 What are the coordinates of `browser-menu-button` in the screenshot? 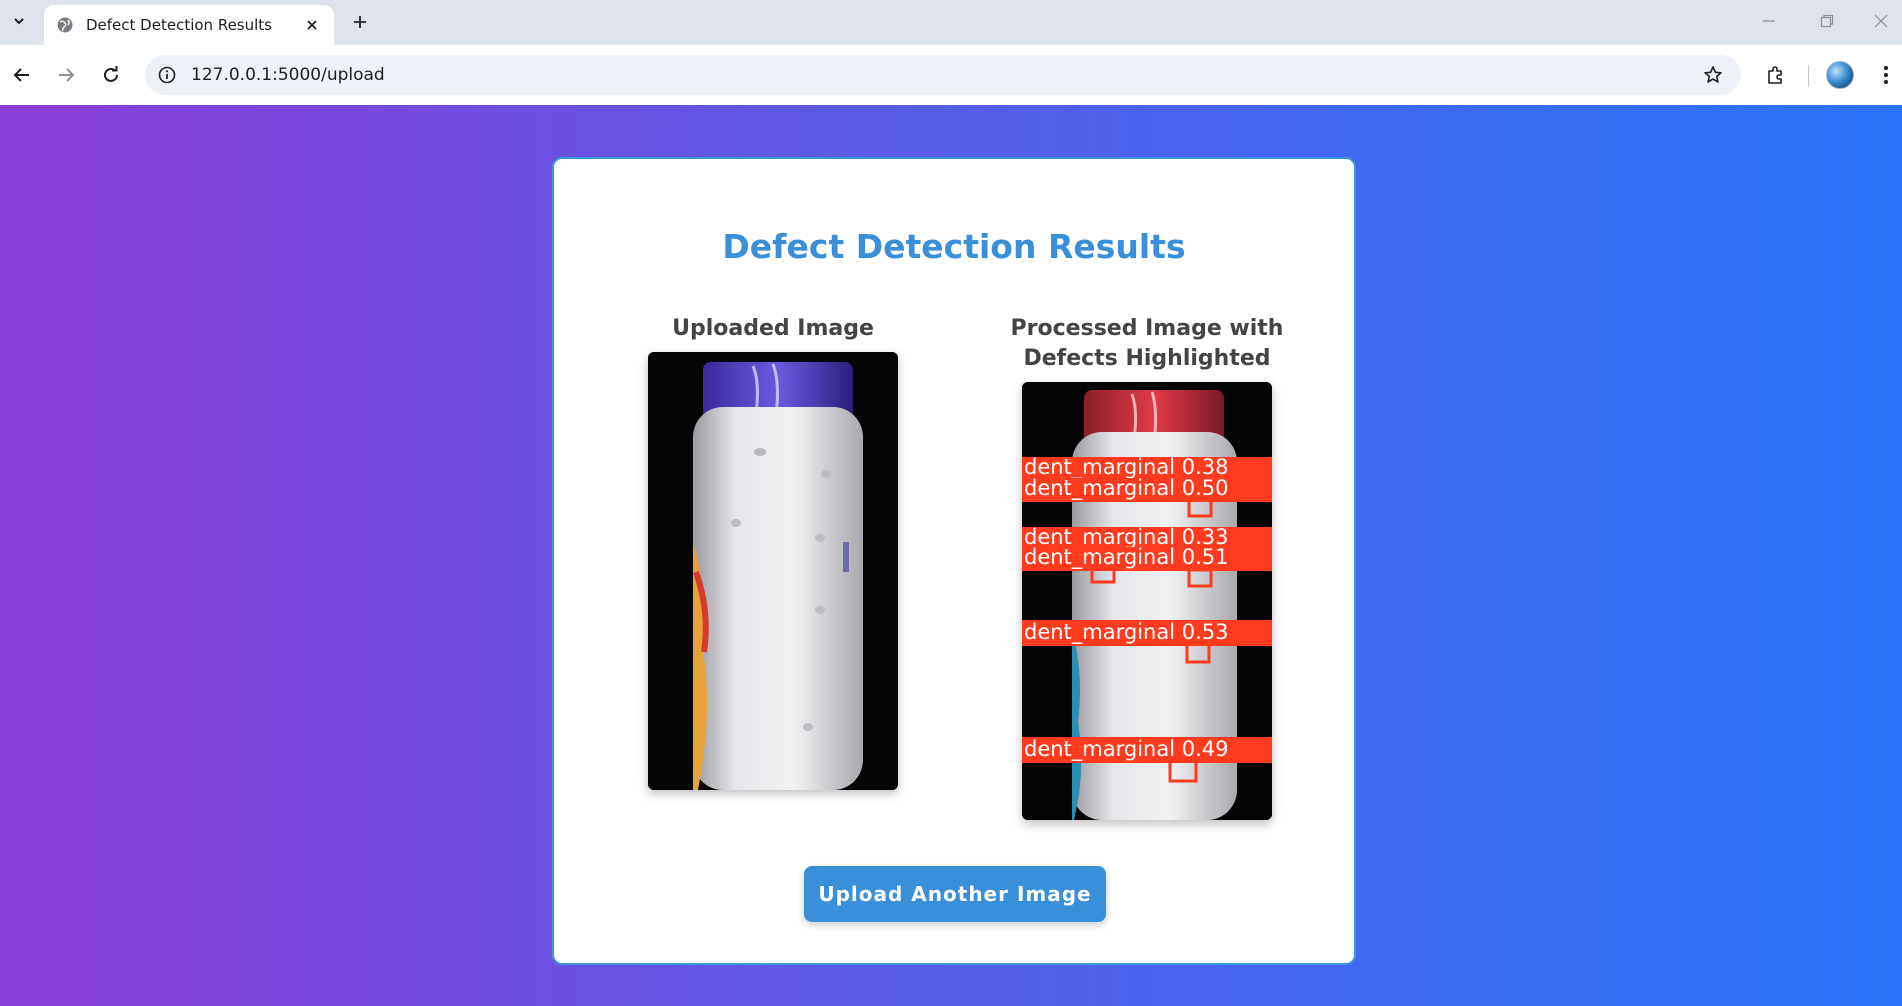 It's located at (1886, 75).